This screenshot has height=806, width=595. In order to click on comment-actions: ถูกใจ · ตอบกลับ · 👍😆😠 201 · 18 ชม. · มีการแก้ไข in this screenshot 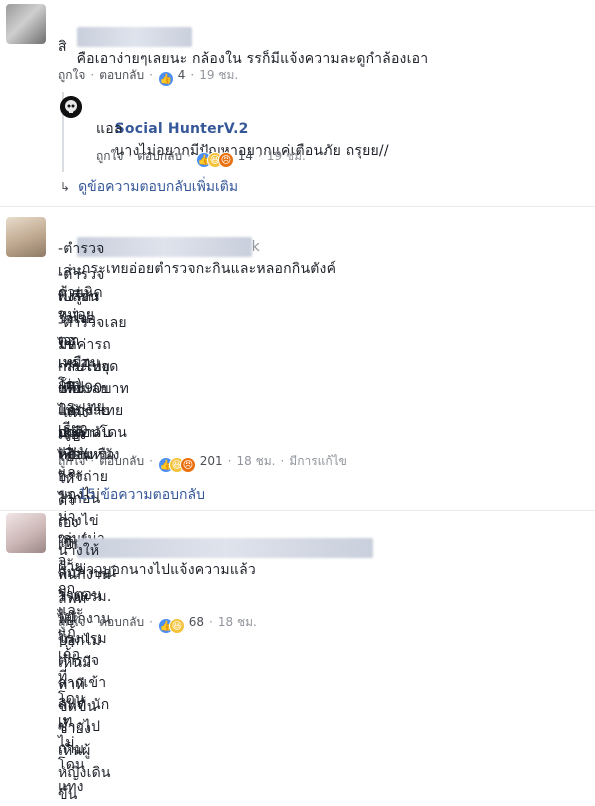, I will do `click(202, 463)`.